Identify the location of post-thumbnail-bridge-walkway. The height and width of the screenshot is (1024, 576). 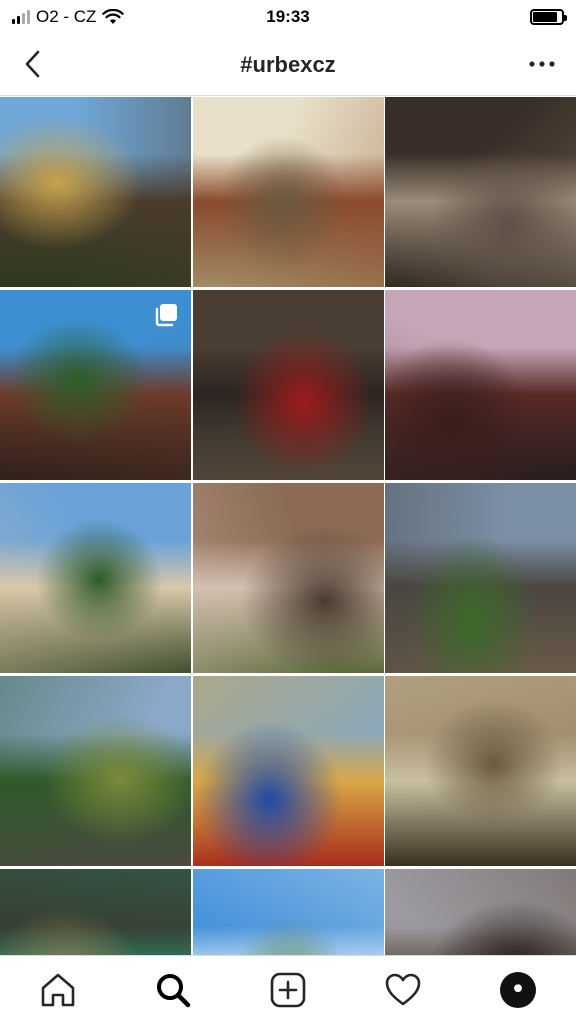
(288, 912).